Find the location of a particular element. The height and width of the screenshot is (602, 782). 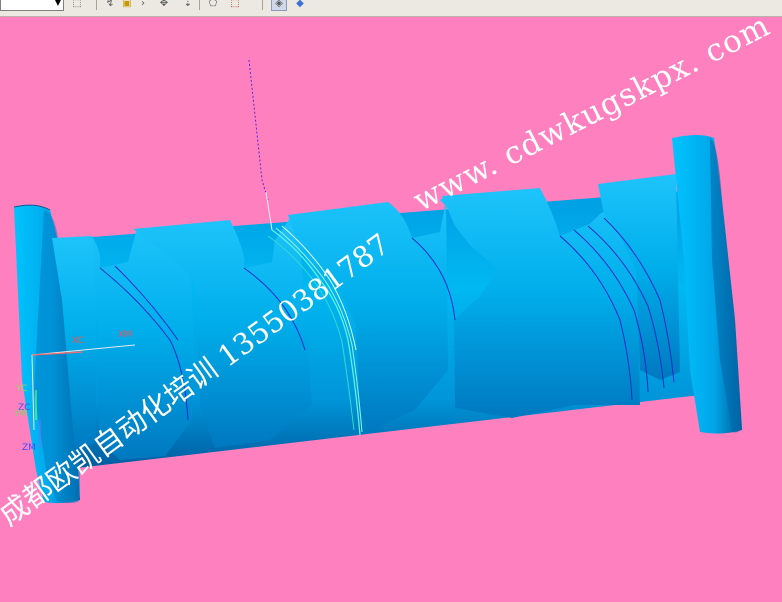

pin-icon: ⇣ is located at coordinates (188, 5).